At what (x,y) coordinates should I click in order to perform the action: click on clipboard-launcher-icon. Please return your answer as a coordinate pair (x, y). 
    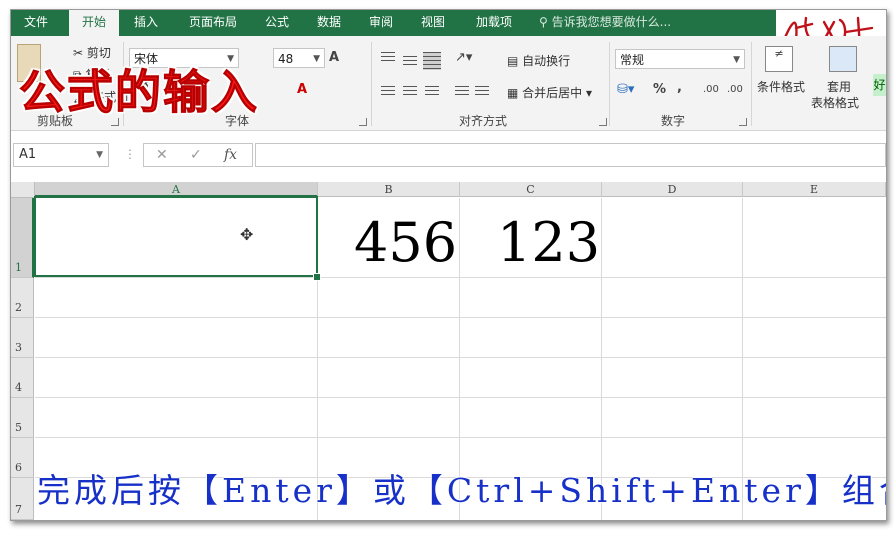
    Looking at the image, I should click on (115, 122).